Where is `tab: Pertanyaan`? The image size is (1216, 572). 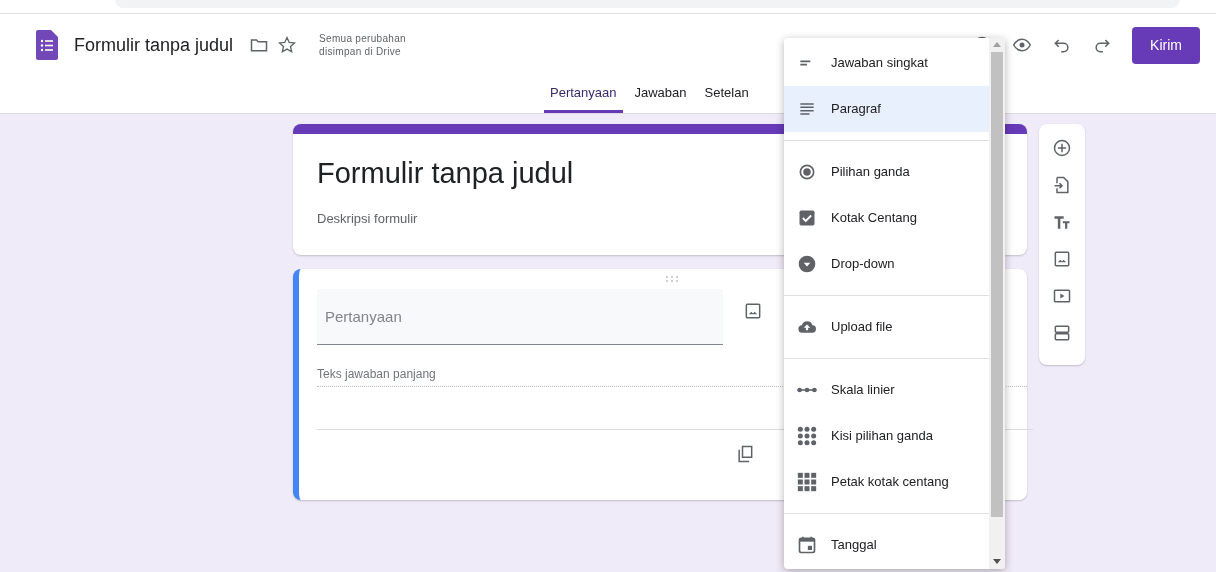 tab: Pertanyaan is located at coordinates (583, 94).